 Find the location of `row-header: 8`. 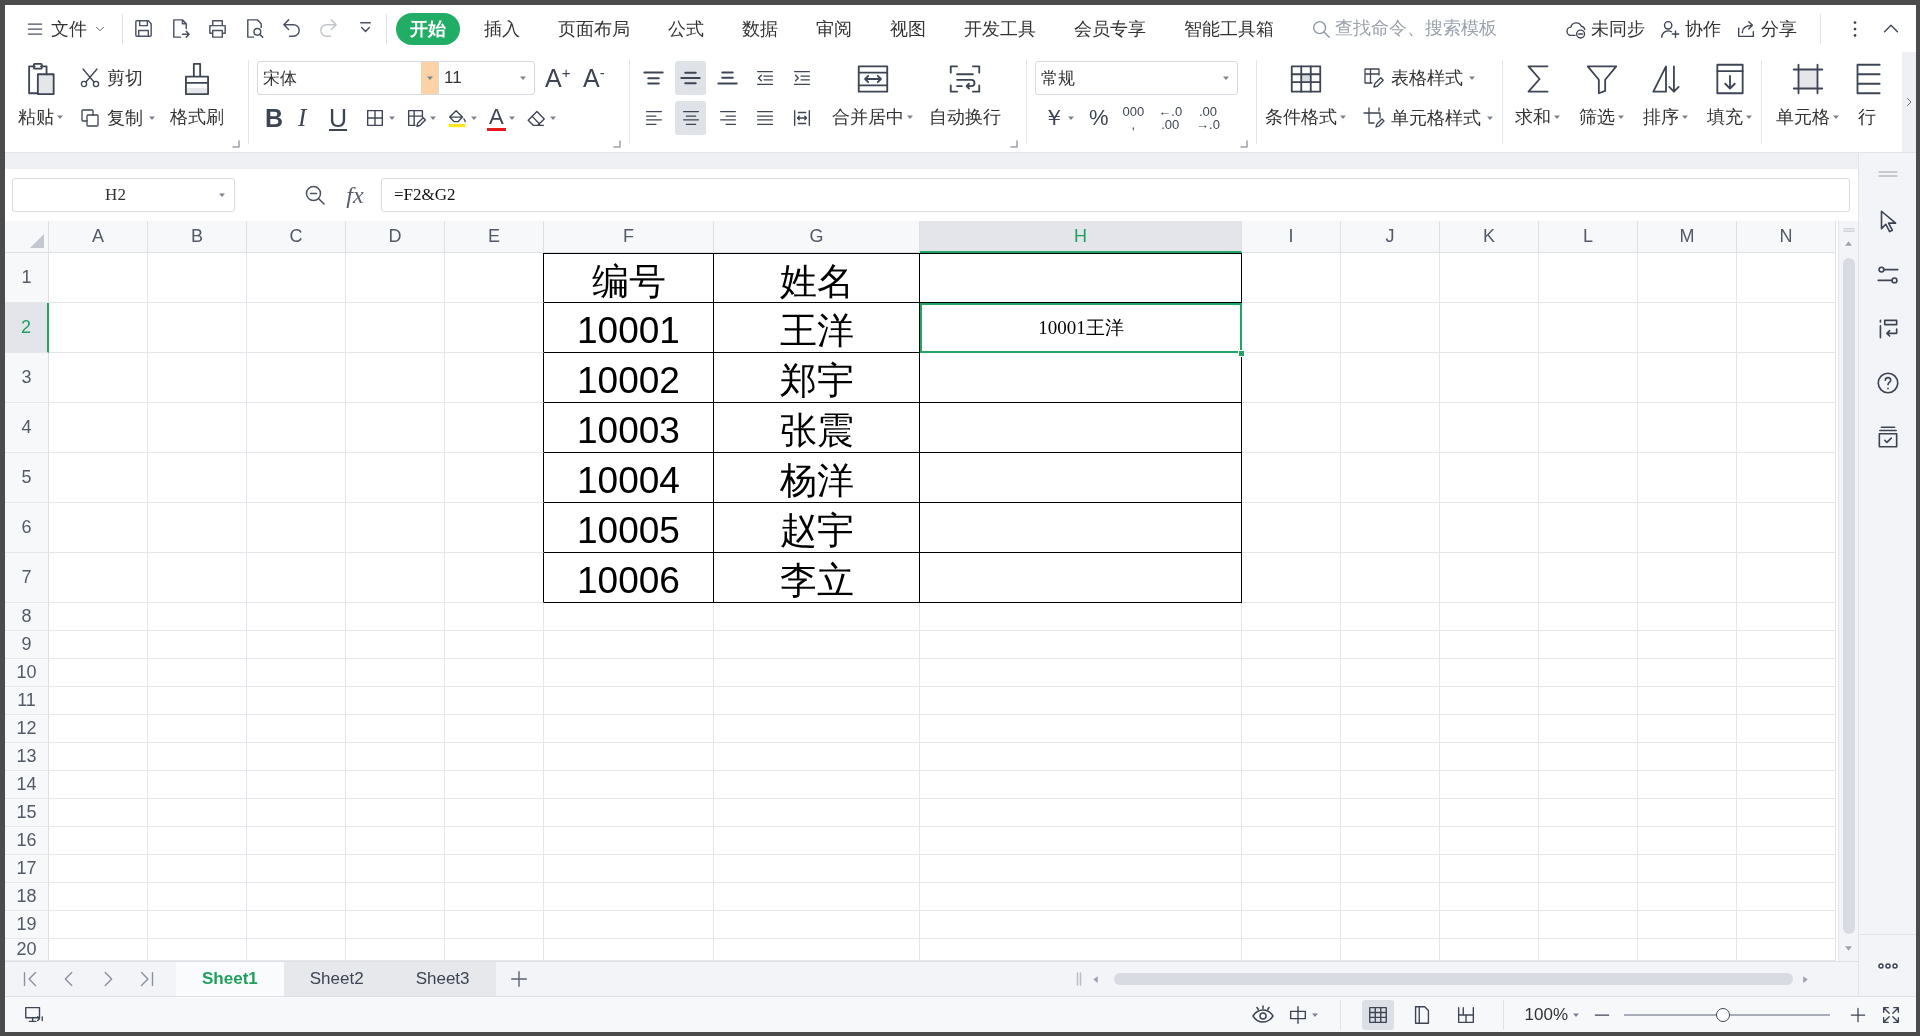

row-header: 8 is located at coordinates (27, 617).